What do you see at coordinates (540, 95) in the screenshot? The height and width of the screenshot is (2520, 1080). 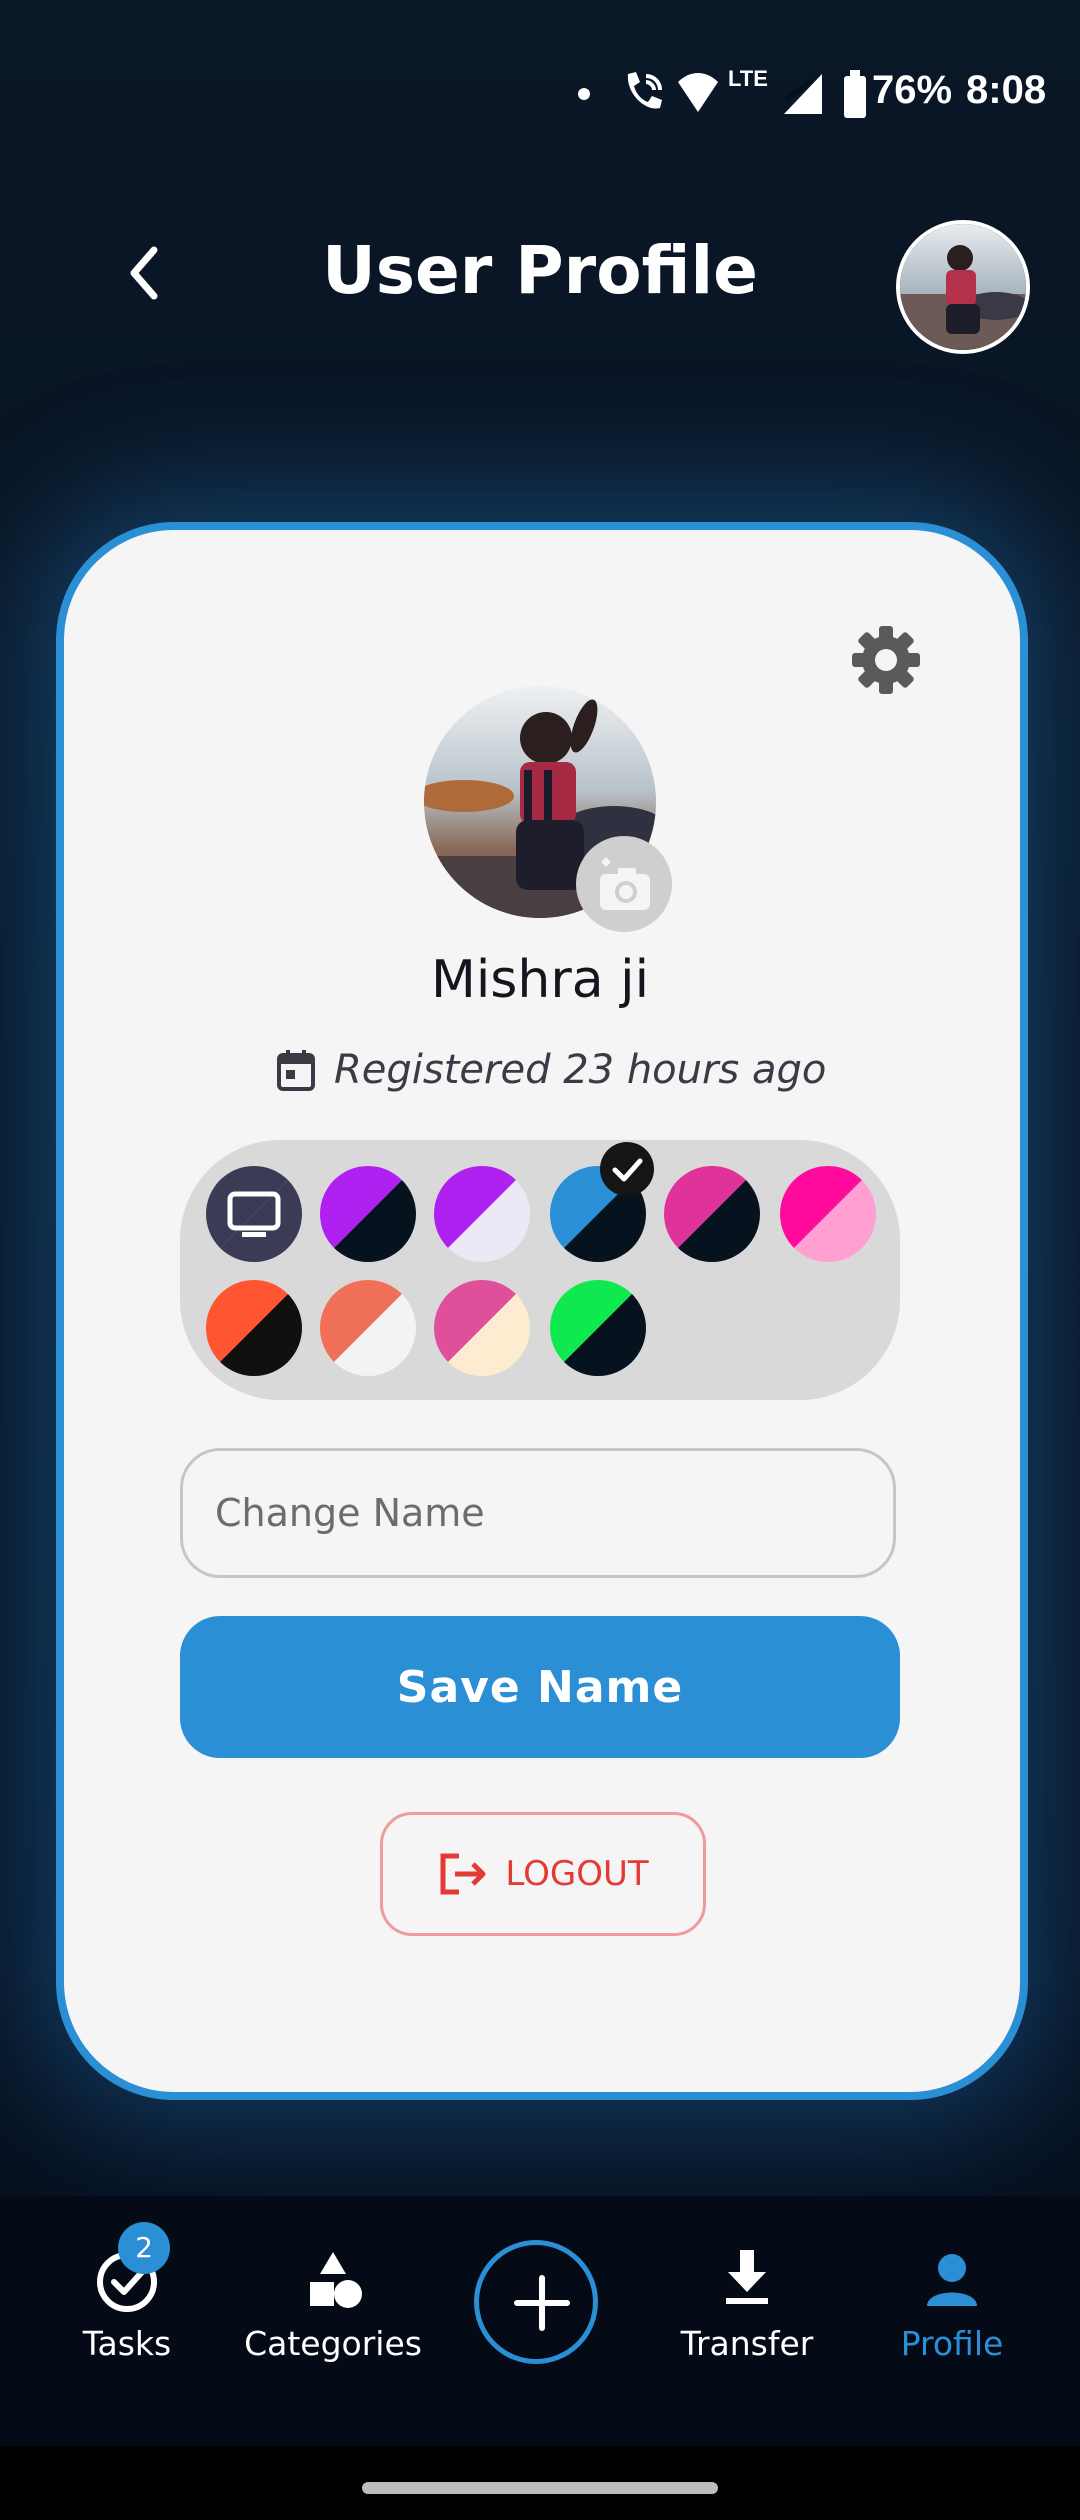 I see `status-bar: LTE 76% 8:08` at bounding box center [540, 95].